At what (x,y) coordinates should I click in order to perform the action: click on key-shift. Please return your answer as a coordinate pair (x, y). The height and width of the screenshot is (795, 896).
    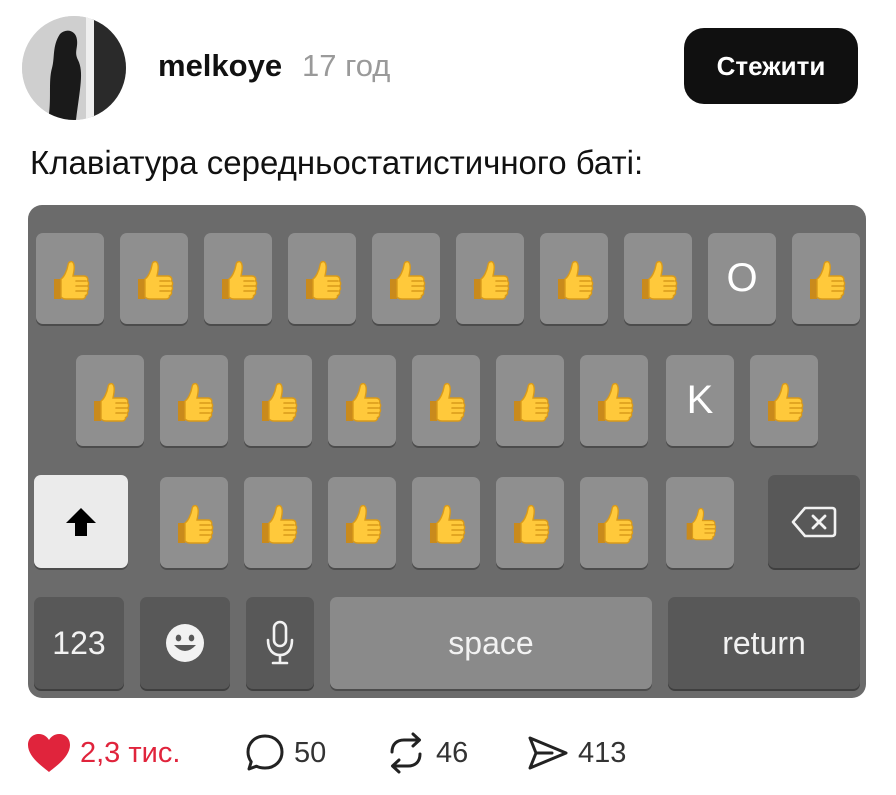
    Looking at the image, I should click on (81, 521).